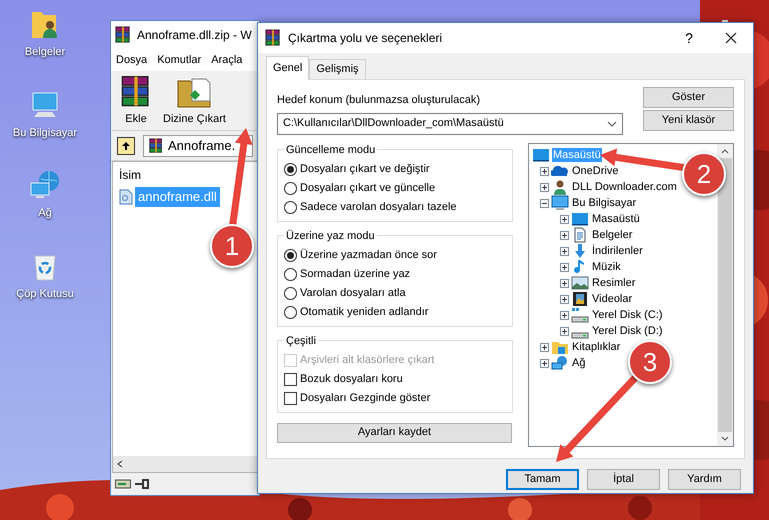  What do you see at coordinates (580, 283) in the screenshot?
I see `picture-icon` at bounding box center [580, 283].